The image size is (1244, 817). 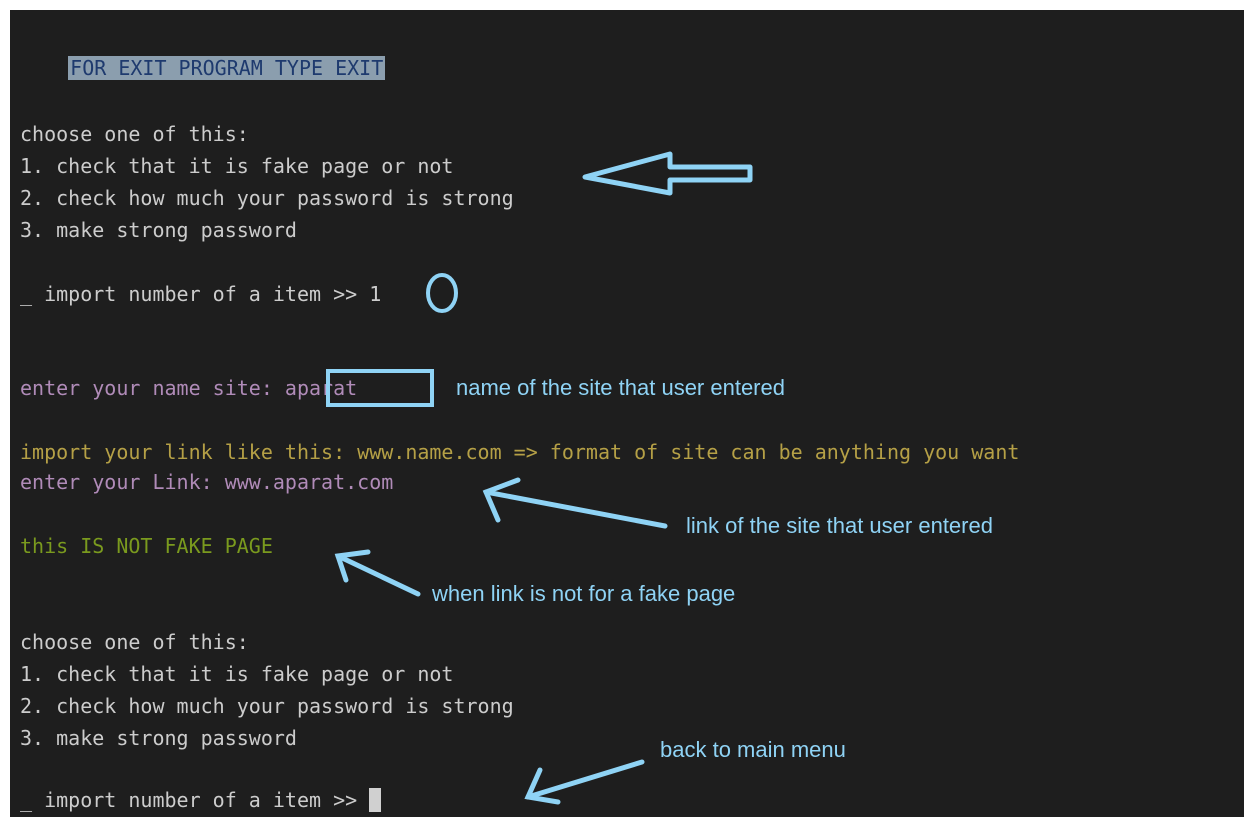 I want to click on site-value-box, so click(x=380, y=388).